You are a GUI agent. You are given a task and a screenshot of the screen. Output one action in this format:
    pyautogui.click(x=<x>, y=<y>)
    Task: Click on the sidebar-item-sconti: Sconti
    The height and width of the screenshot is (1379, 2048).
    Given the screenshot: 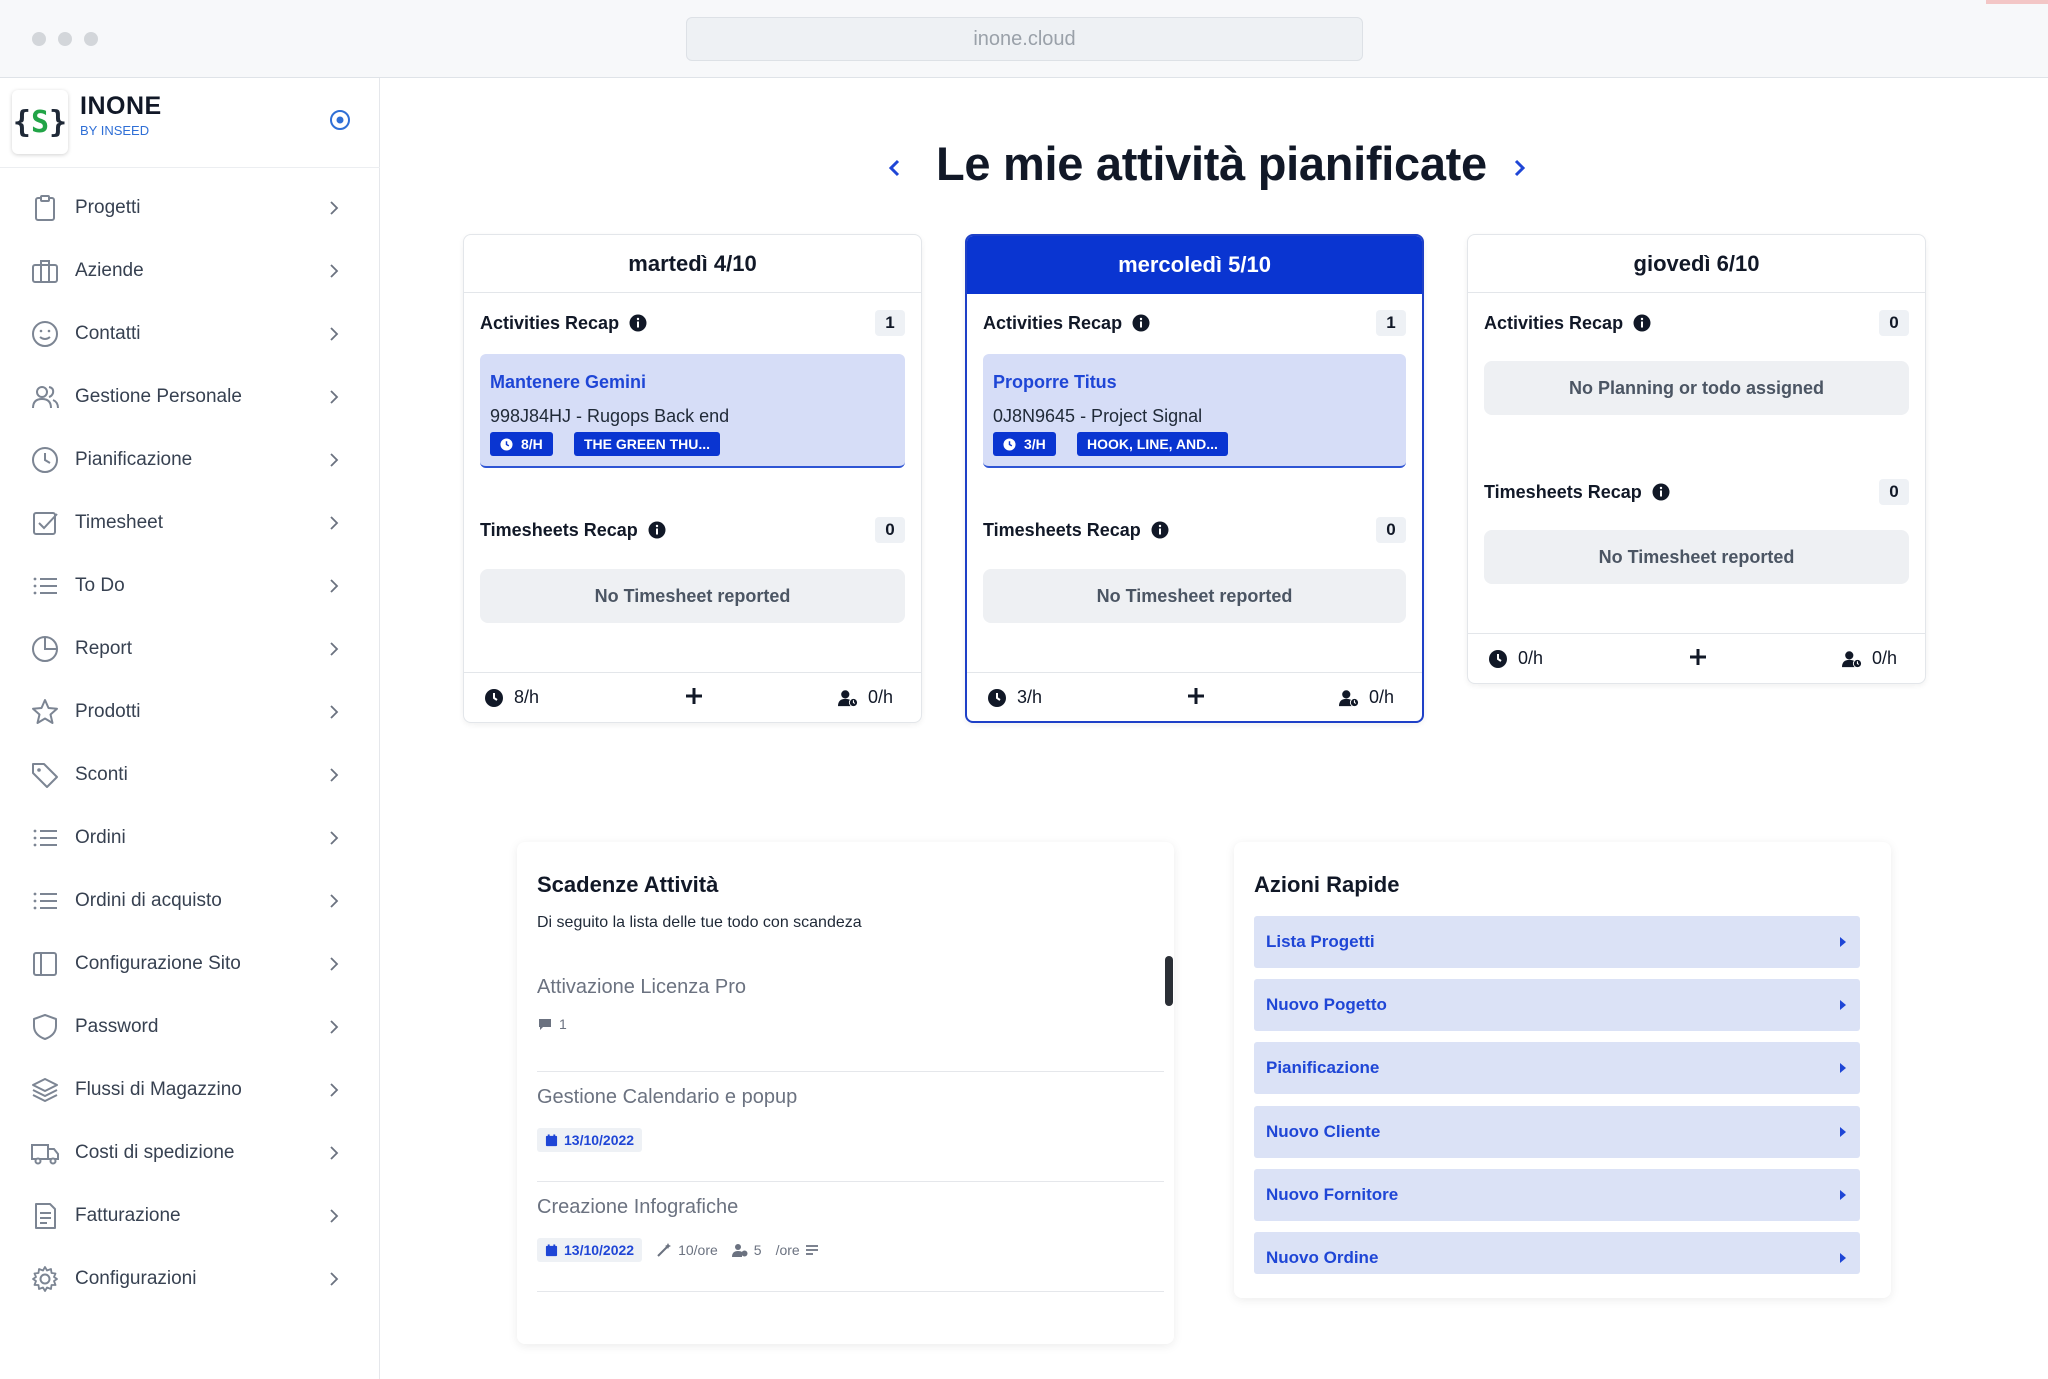 What is the action you would take?
    pyautogui.click(x=190, y=775)
    